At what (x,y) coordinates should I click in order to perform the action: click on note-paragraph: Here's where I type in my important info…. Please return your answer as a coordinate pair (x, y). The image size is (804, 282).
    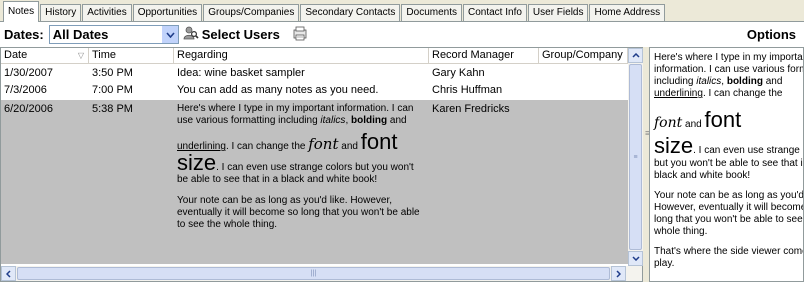
    Looking at the image, I should click on (301, 115).